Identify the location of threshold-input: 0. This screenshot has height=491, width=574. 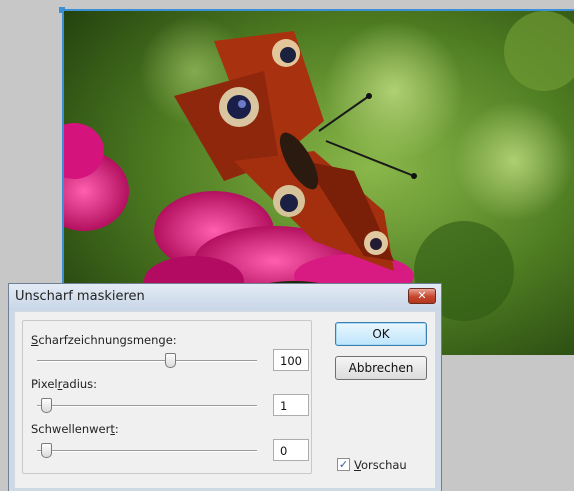
(291, 450).